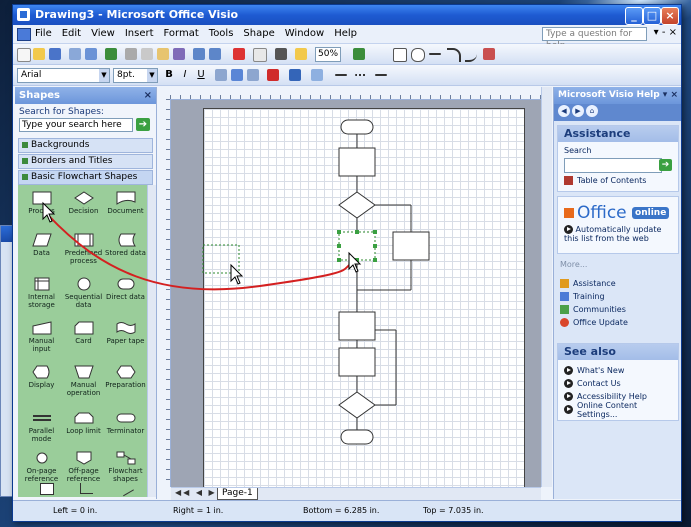 This screenshot has height=527, width=691. Describe the element at coordinates (41, 427) in the screenshot. I see `shape-parallel-mode: Parallel mode` at that location.